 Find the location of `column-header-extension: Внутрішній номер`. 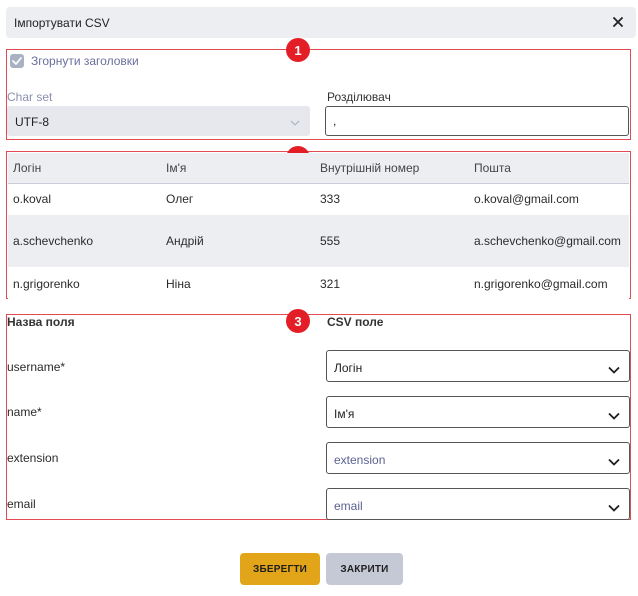

column-header-extension: Внутрішній номер is located at coordinates (392, 168).